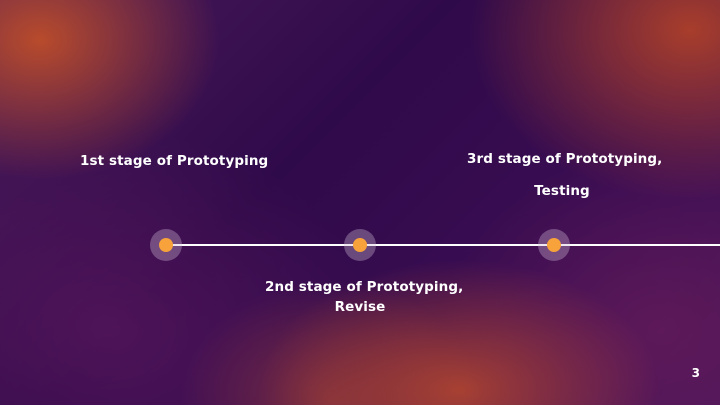  I want to click on stage-2-label-line-1: 2nd stage of Prototyping,, so click(364, 287).